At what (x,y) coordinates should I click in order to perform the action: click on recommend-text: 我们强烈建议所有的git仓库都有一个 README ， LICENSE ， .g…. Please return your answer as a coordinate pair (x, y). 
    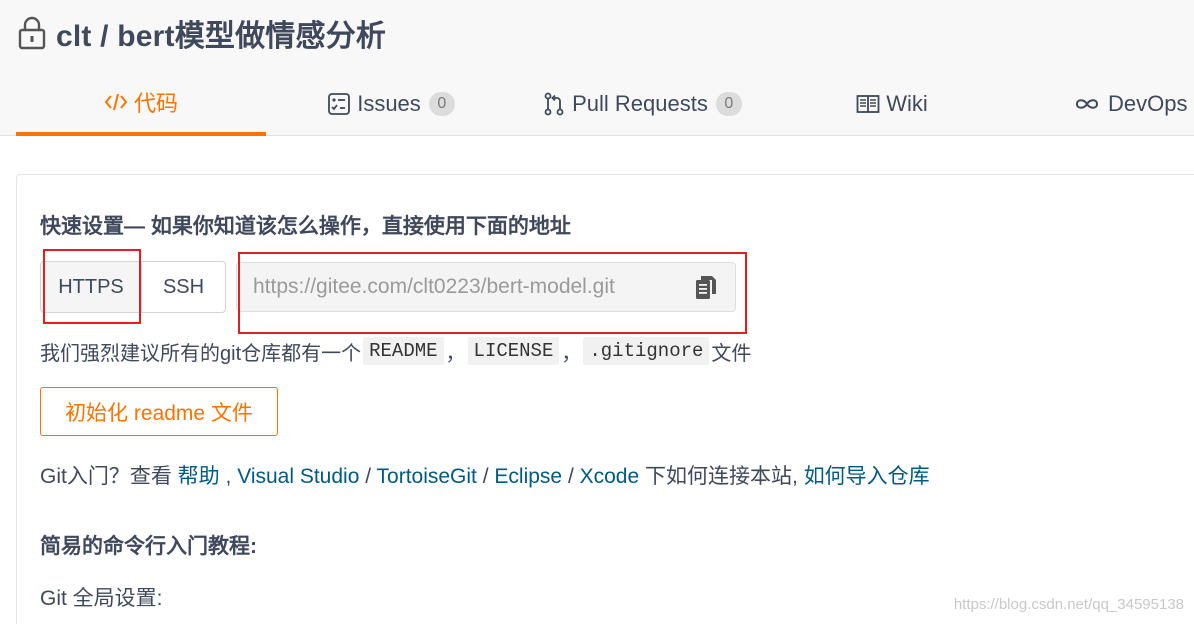
    Looking at the image, I should click on (395, 351).